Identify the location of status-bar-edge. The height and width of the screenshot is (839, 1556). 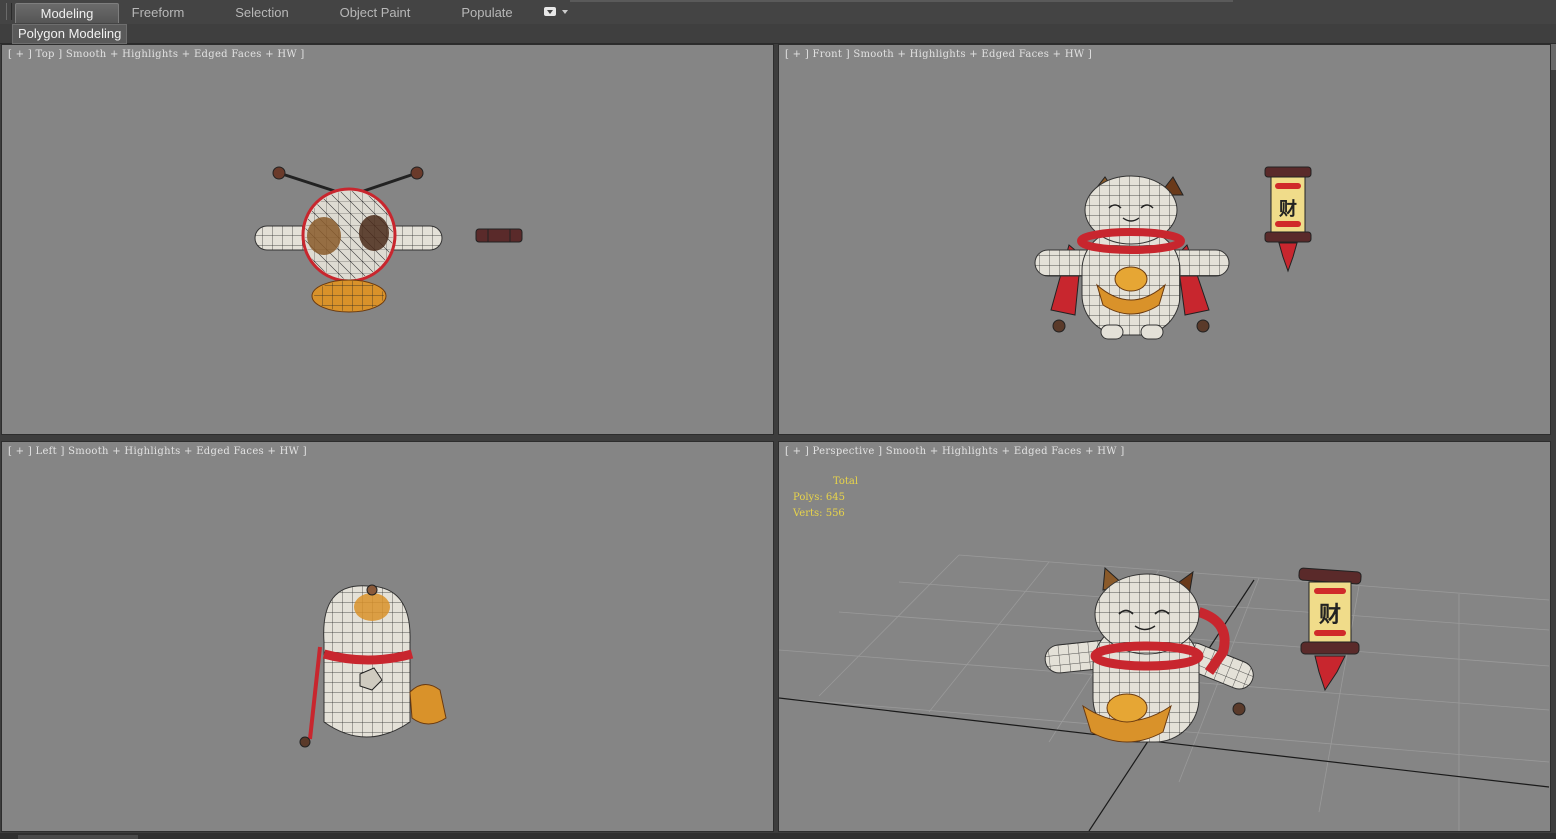
(778, 836).